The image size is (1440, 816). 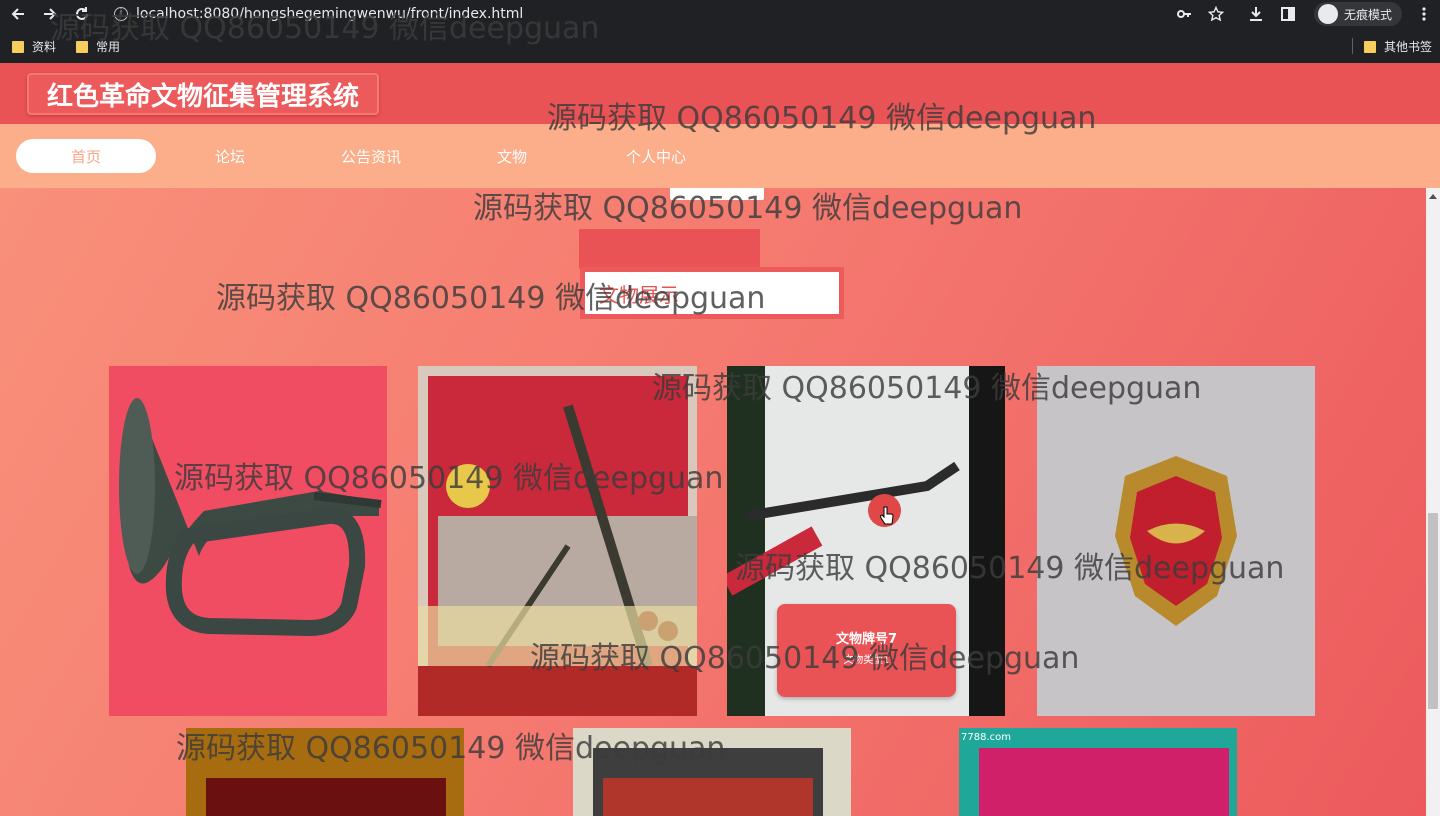 I want to click on incognito-label: 无痕模式, so click(x=1367, y=14).